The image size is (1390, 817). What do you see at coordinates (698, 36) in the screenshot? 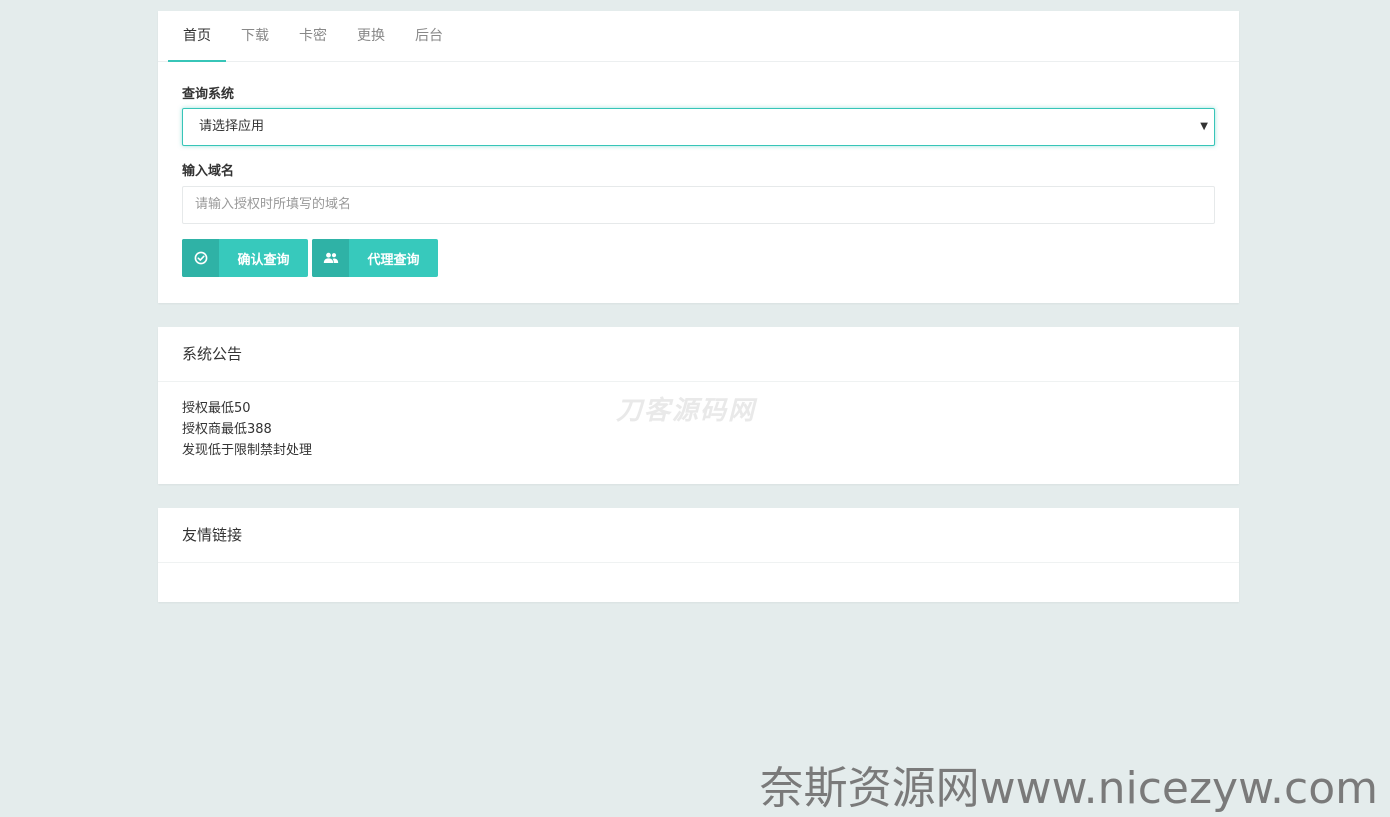
I see `tab-bar: 首页 下载 卡密 更换 后台` at bounding box center [698, 36].